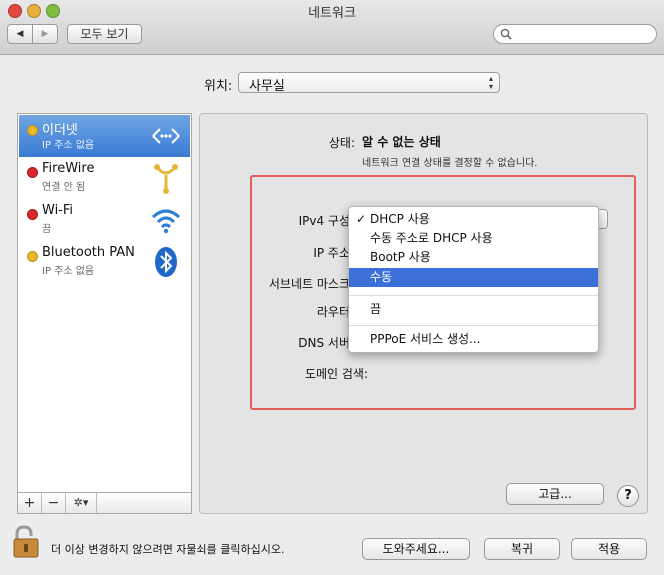 The width and height of the screenshot is (664, 575). Describe the element at coordinates (64, 187) in the screenshot. I see `service-status: 연결 안 됨` at that location.